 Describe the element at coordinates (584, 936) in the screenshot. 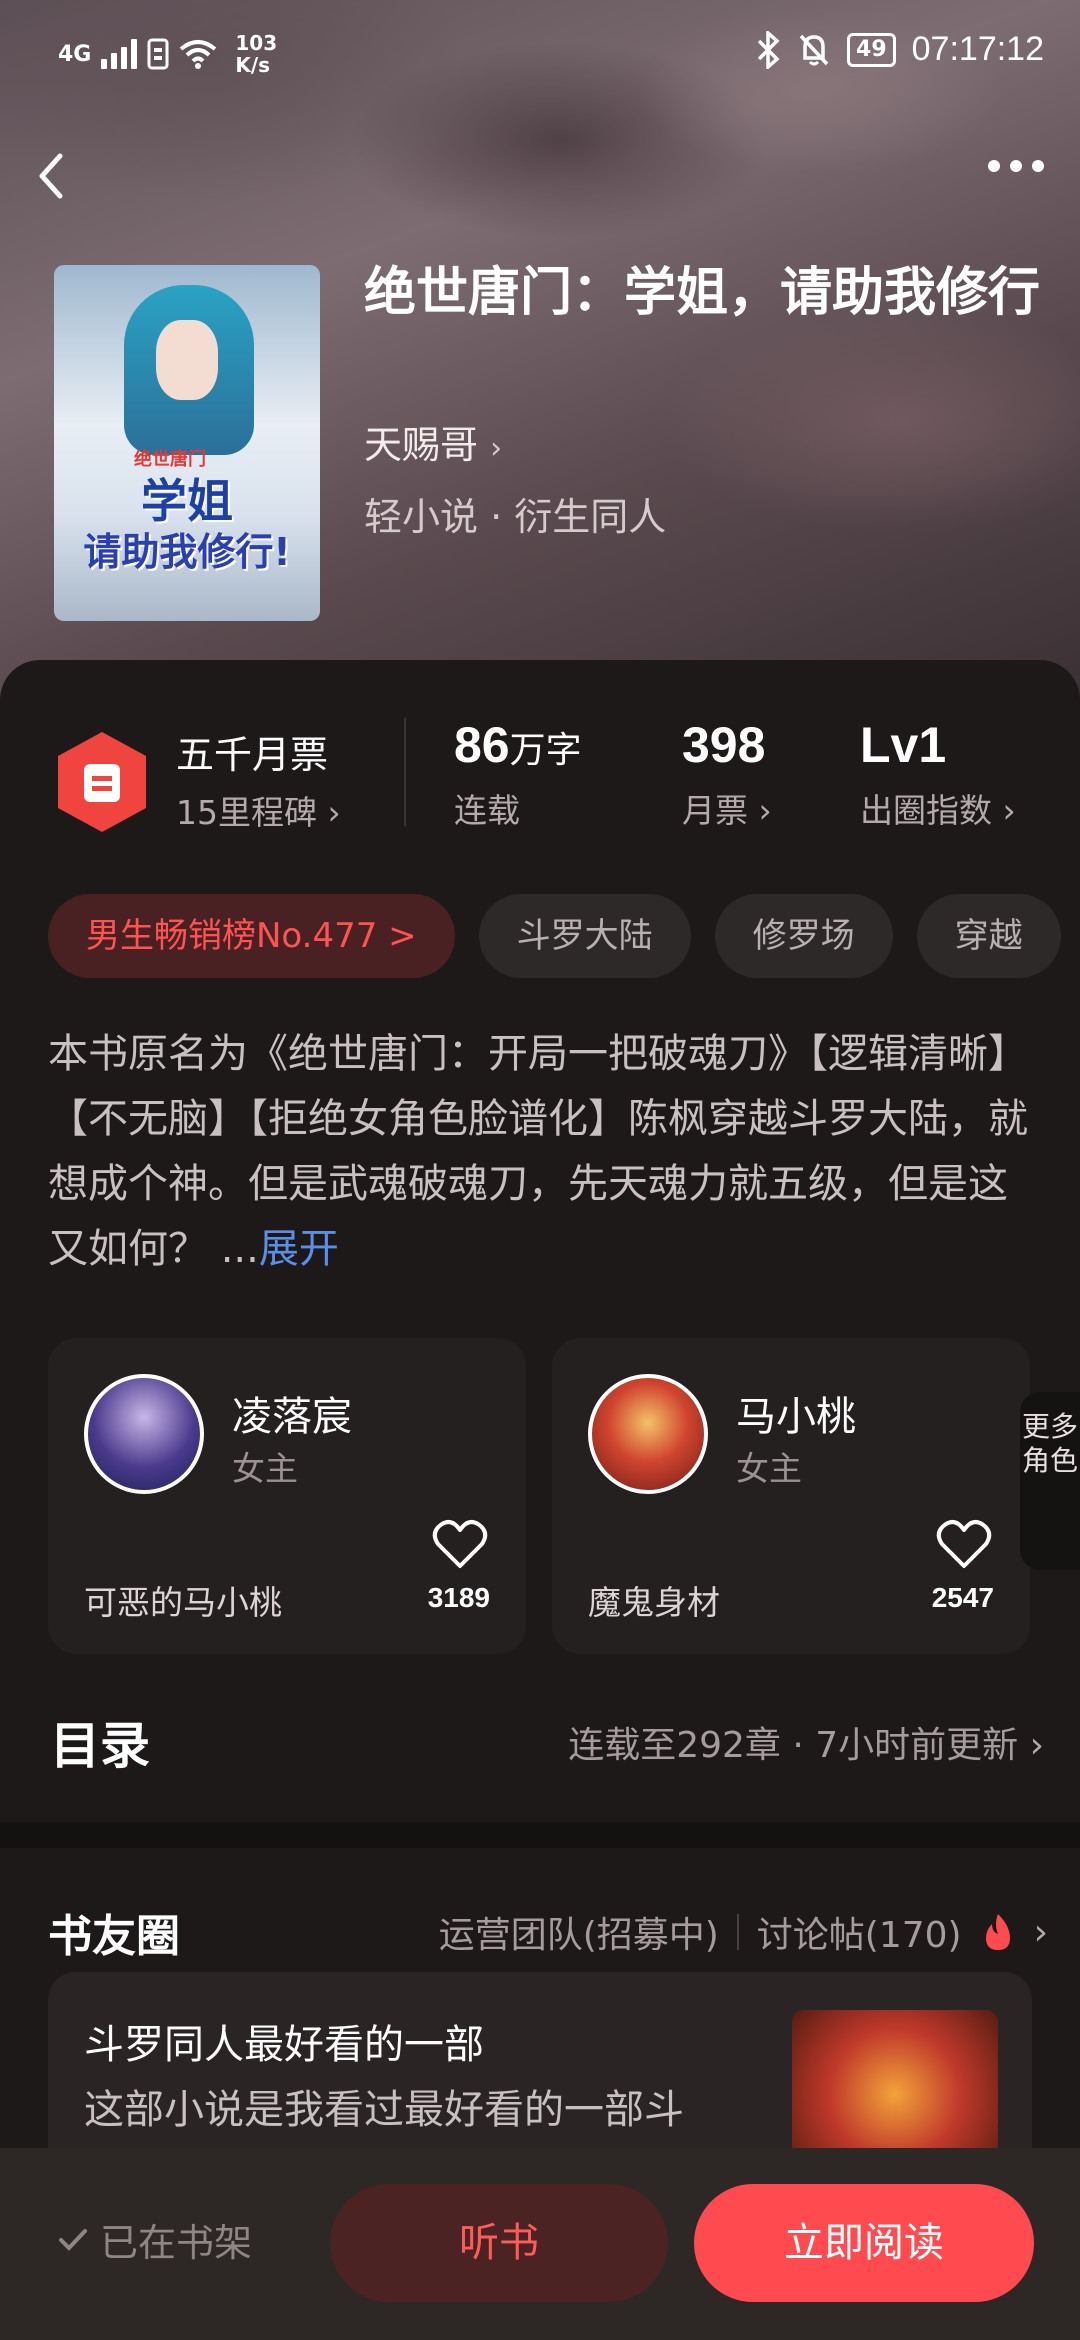

I see `tag-chip: 斗罗大陆` at that location.